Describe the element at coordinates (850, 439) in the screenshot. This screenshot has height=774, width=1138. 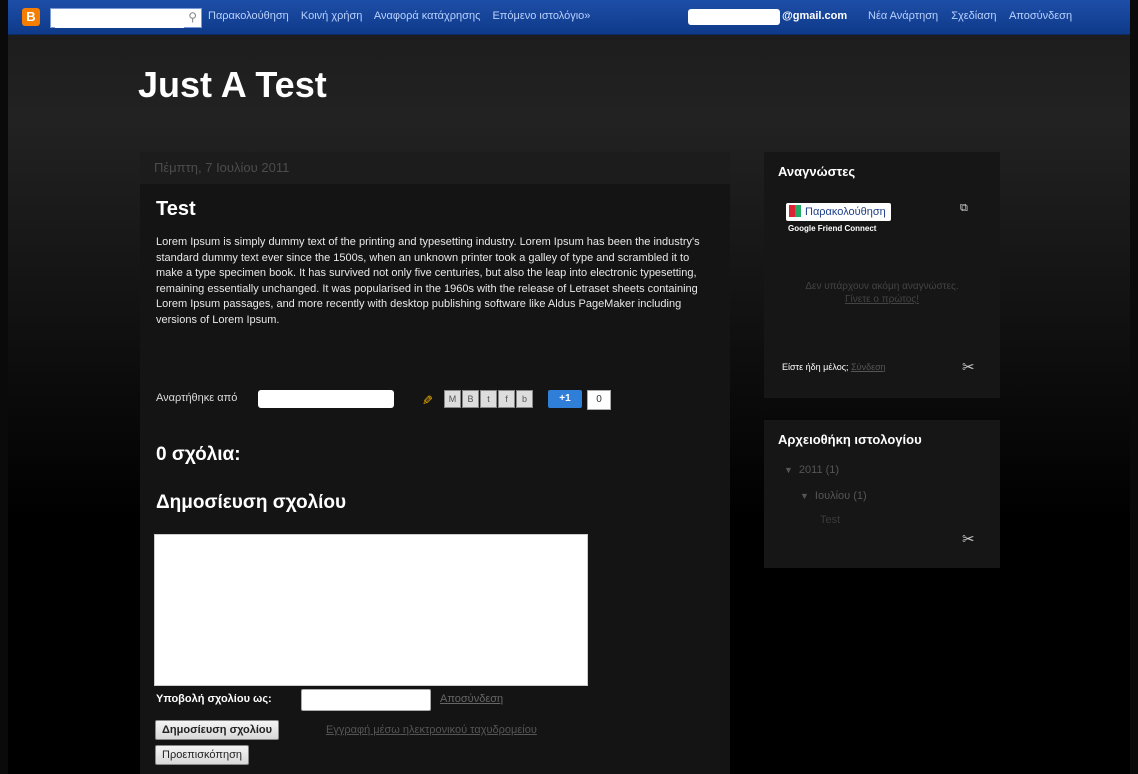
I see `archive-title: Αρχειοθήκη ιστολογίου` at that location.